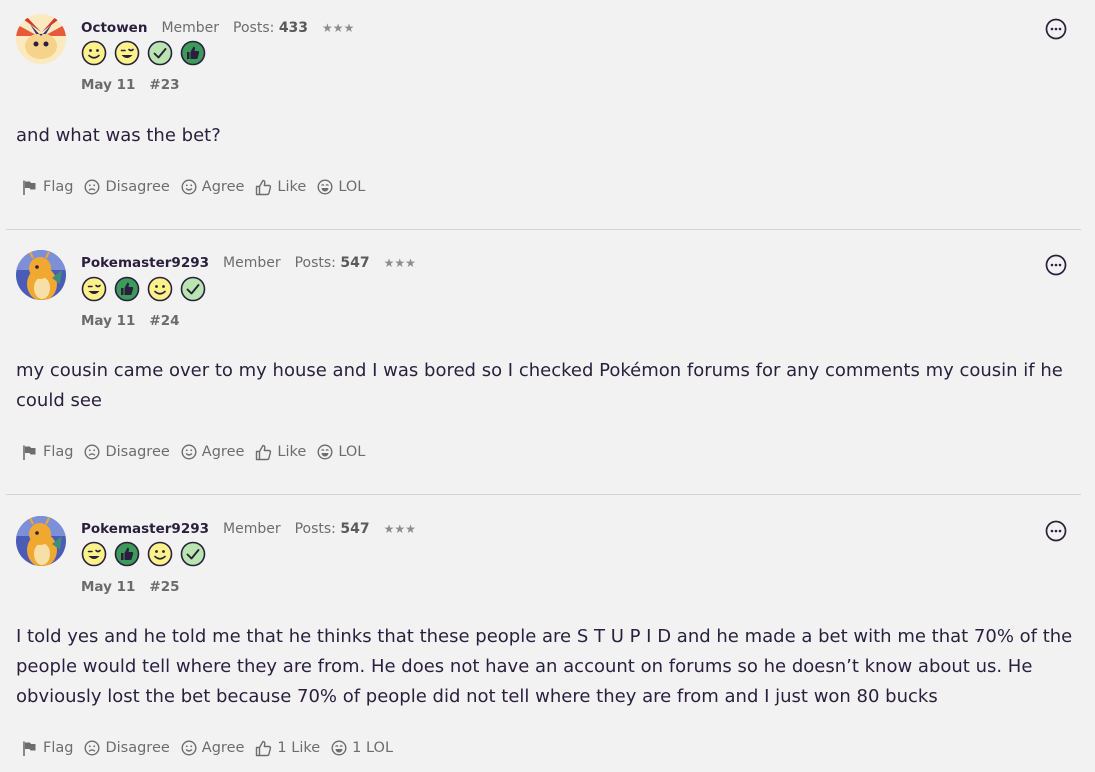 The image size is (1095, 772). I want to click on post-actions: Flag Disagree Agree 1 Like 1 LOL, so click(212, 748).